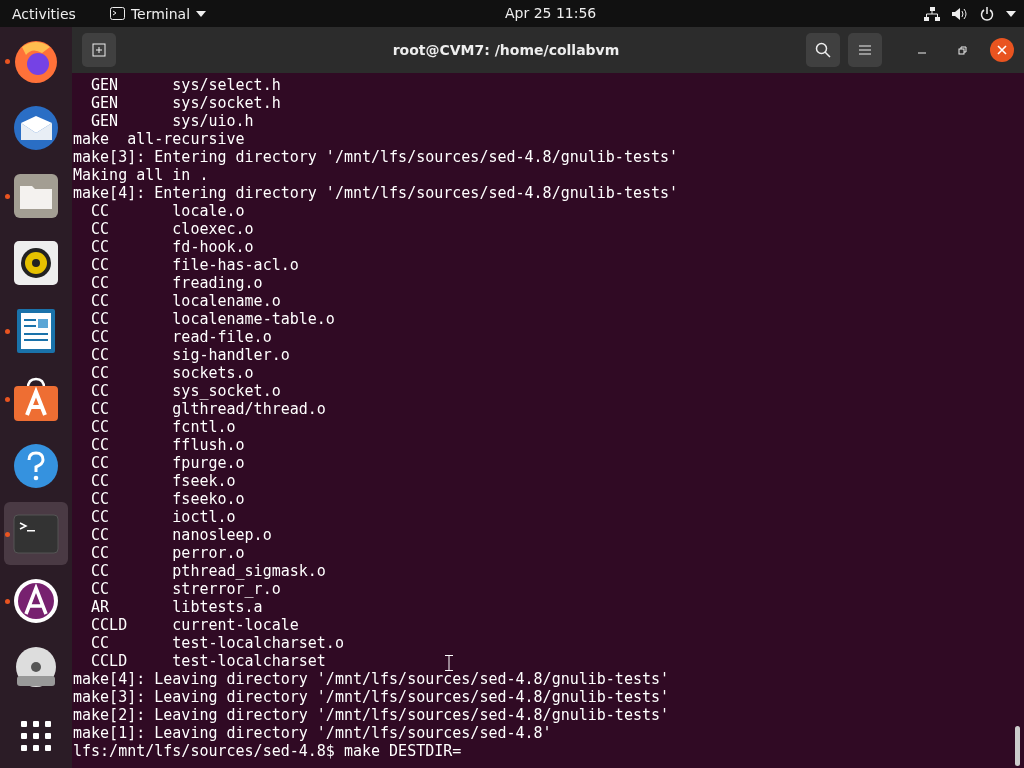 The height and width of the screenshot is (768, 1024). I want to click on speaker-icon, so click(36, 263).